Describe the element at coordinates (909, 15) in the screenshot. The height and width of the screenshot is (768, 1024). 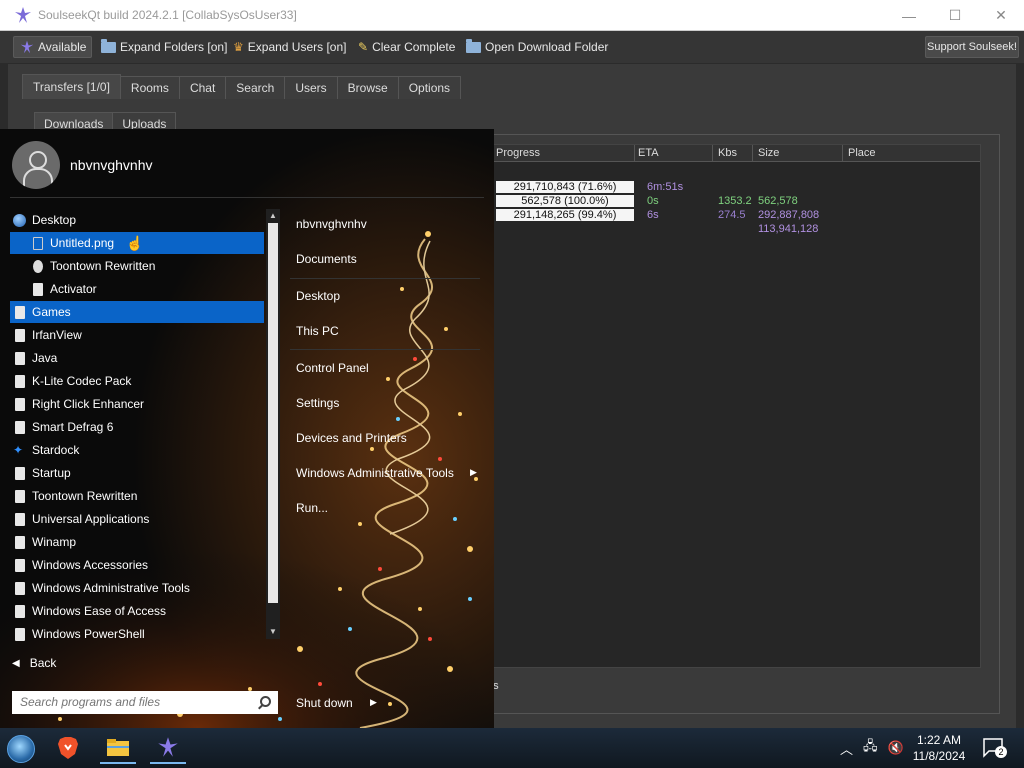
I see `minimize-button: —` at that location.